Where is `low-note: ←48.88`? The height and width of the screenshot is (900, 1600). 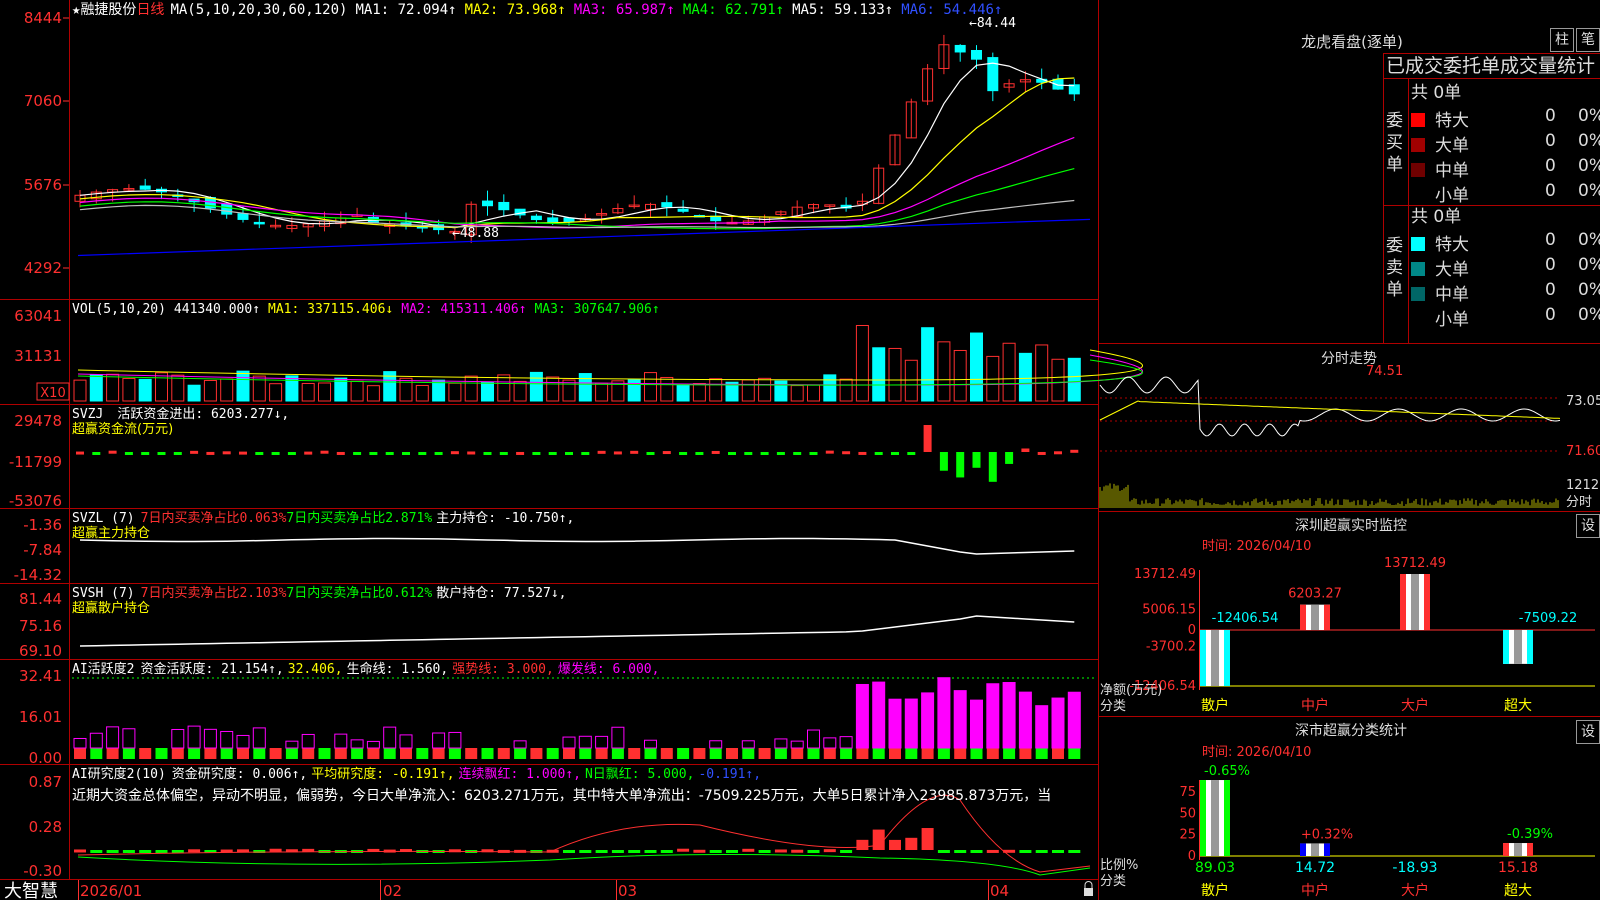 low-note: ←48.88 is located at coordinates (475, 233).